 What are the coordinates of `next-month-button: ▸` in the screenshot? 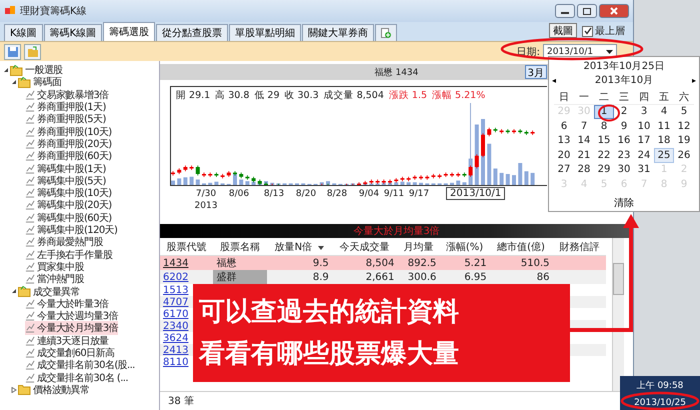 It's located at (694, 80).